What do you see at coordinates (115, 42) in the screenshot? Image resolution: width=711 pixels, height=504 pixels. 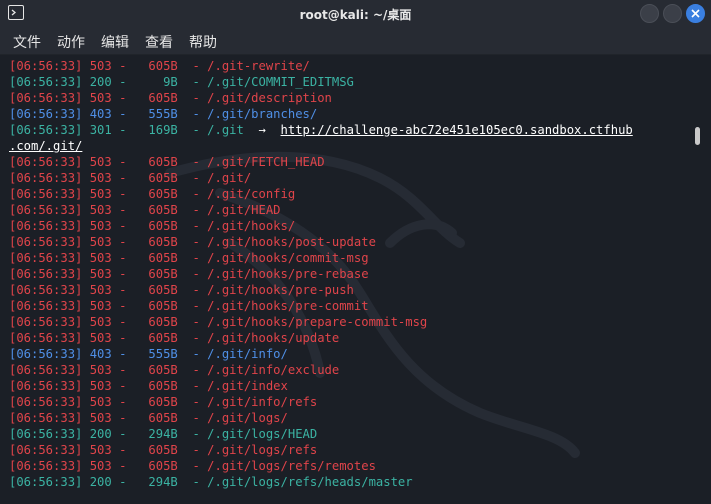 I see `menu-edit: 编辑` at bounding box center [115, 42].